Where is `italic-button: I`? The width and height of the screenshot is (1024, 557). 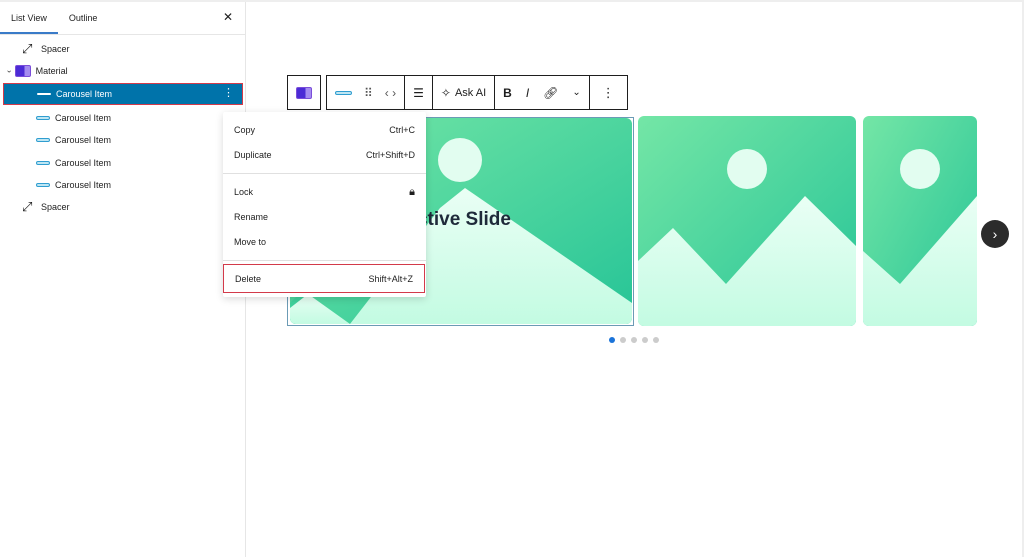 italic-button: I is located at coordinates (527, 93).